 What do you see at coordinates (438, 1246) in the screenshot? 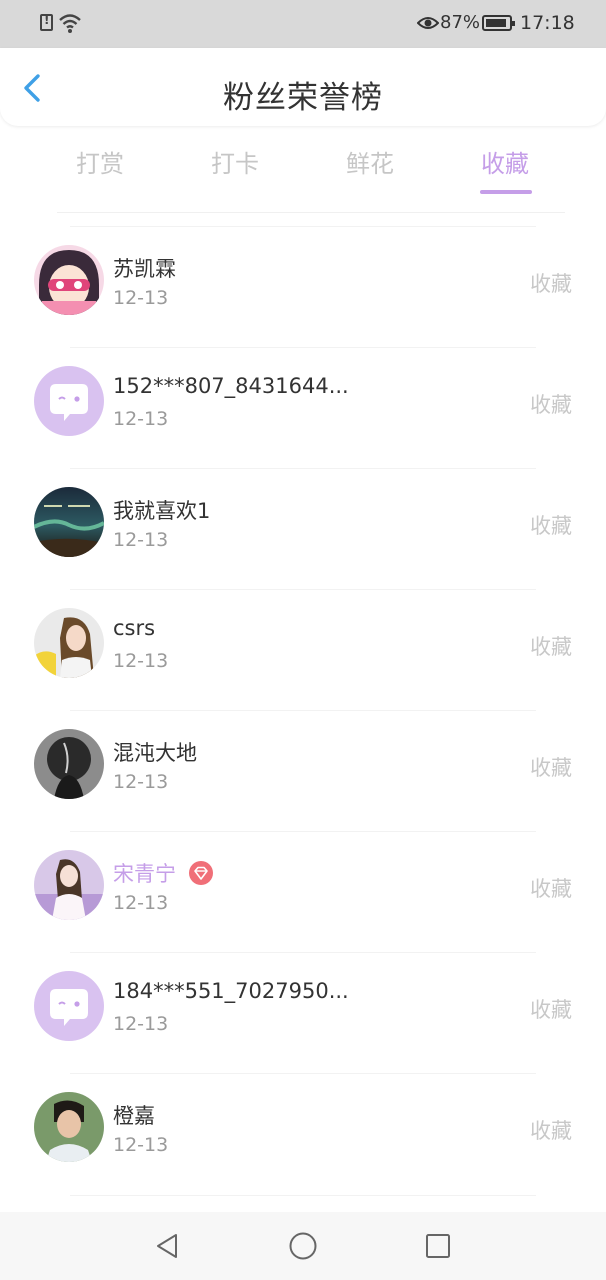
I see `recents-square-icon` at bounding box center [438, 1246].